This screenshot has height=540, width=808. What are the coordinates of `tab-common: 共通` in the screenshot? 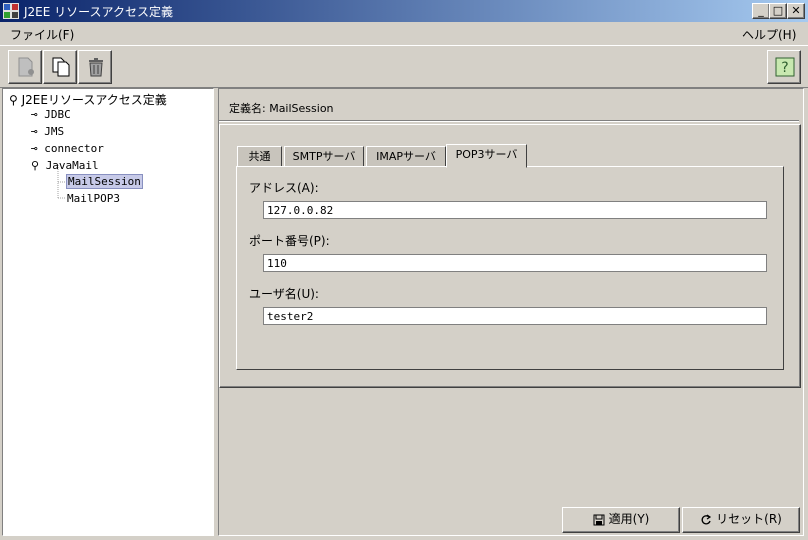 It's located at (259, 157).